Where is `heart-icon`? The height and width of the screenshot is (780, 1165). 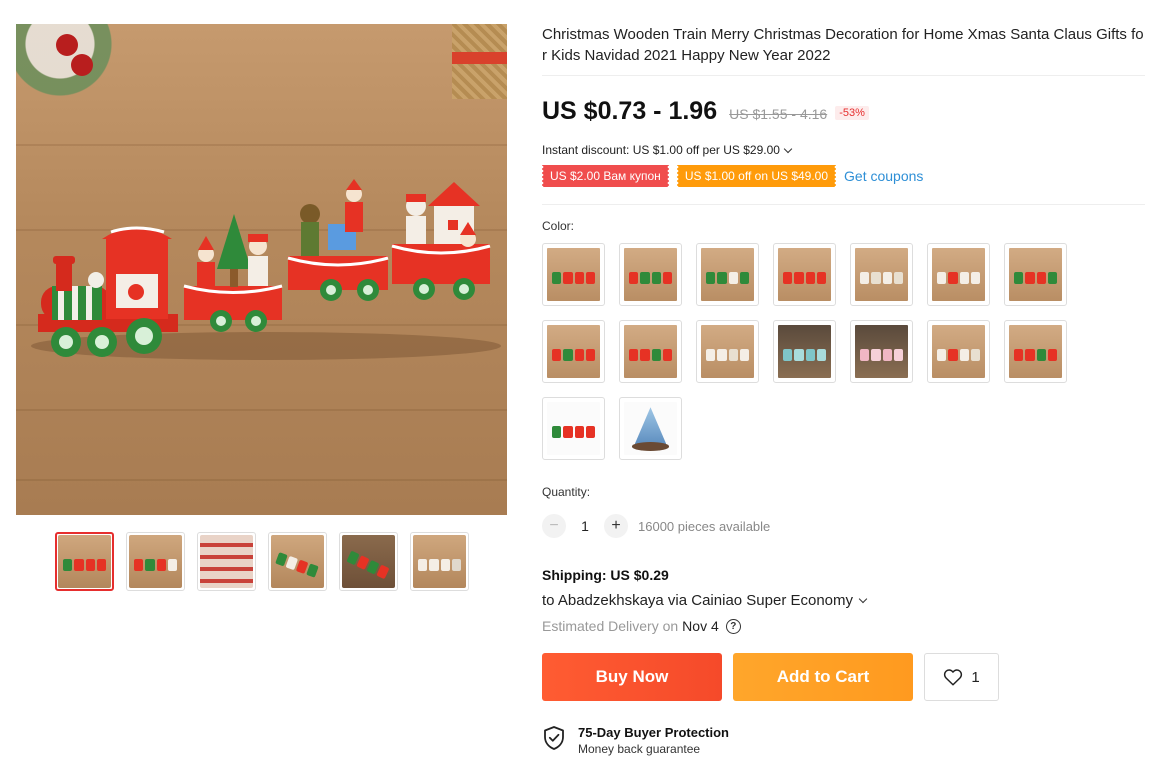 heart-icon is located at coordinates (953, 677).